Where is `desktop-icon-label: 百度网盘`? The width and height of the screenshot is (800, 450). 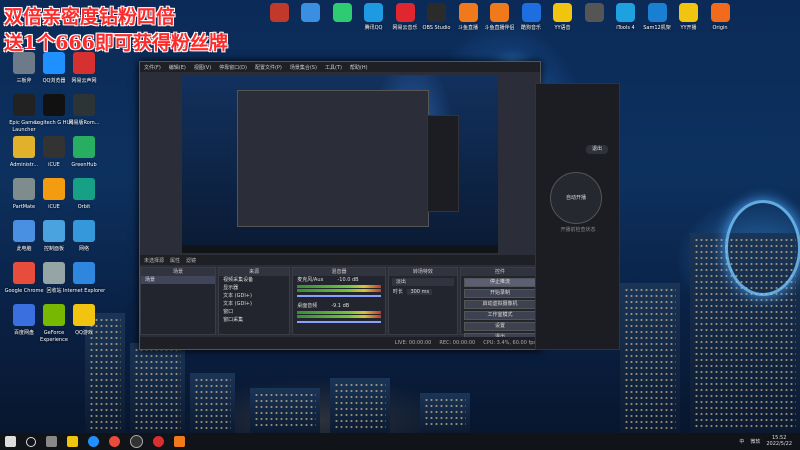
desktop-icon-label: 百度网盘 is located at coordinates (23, 333).